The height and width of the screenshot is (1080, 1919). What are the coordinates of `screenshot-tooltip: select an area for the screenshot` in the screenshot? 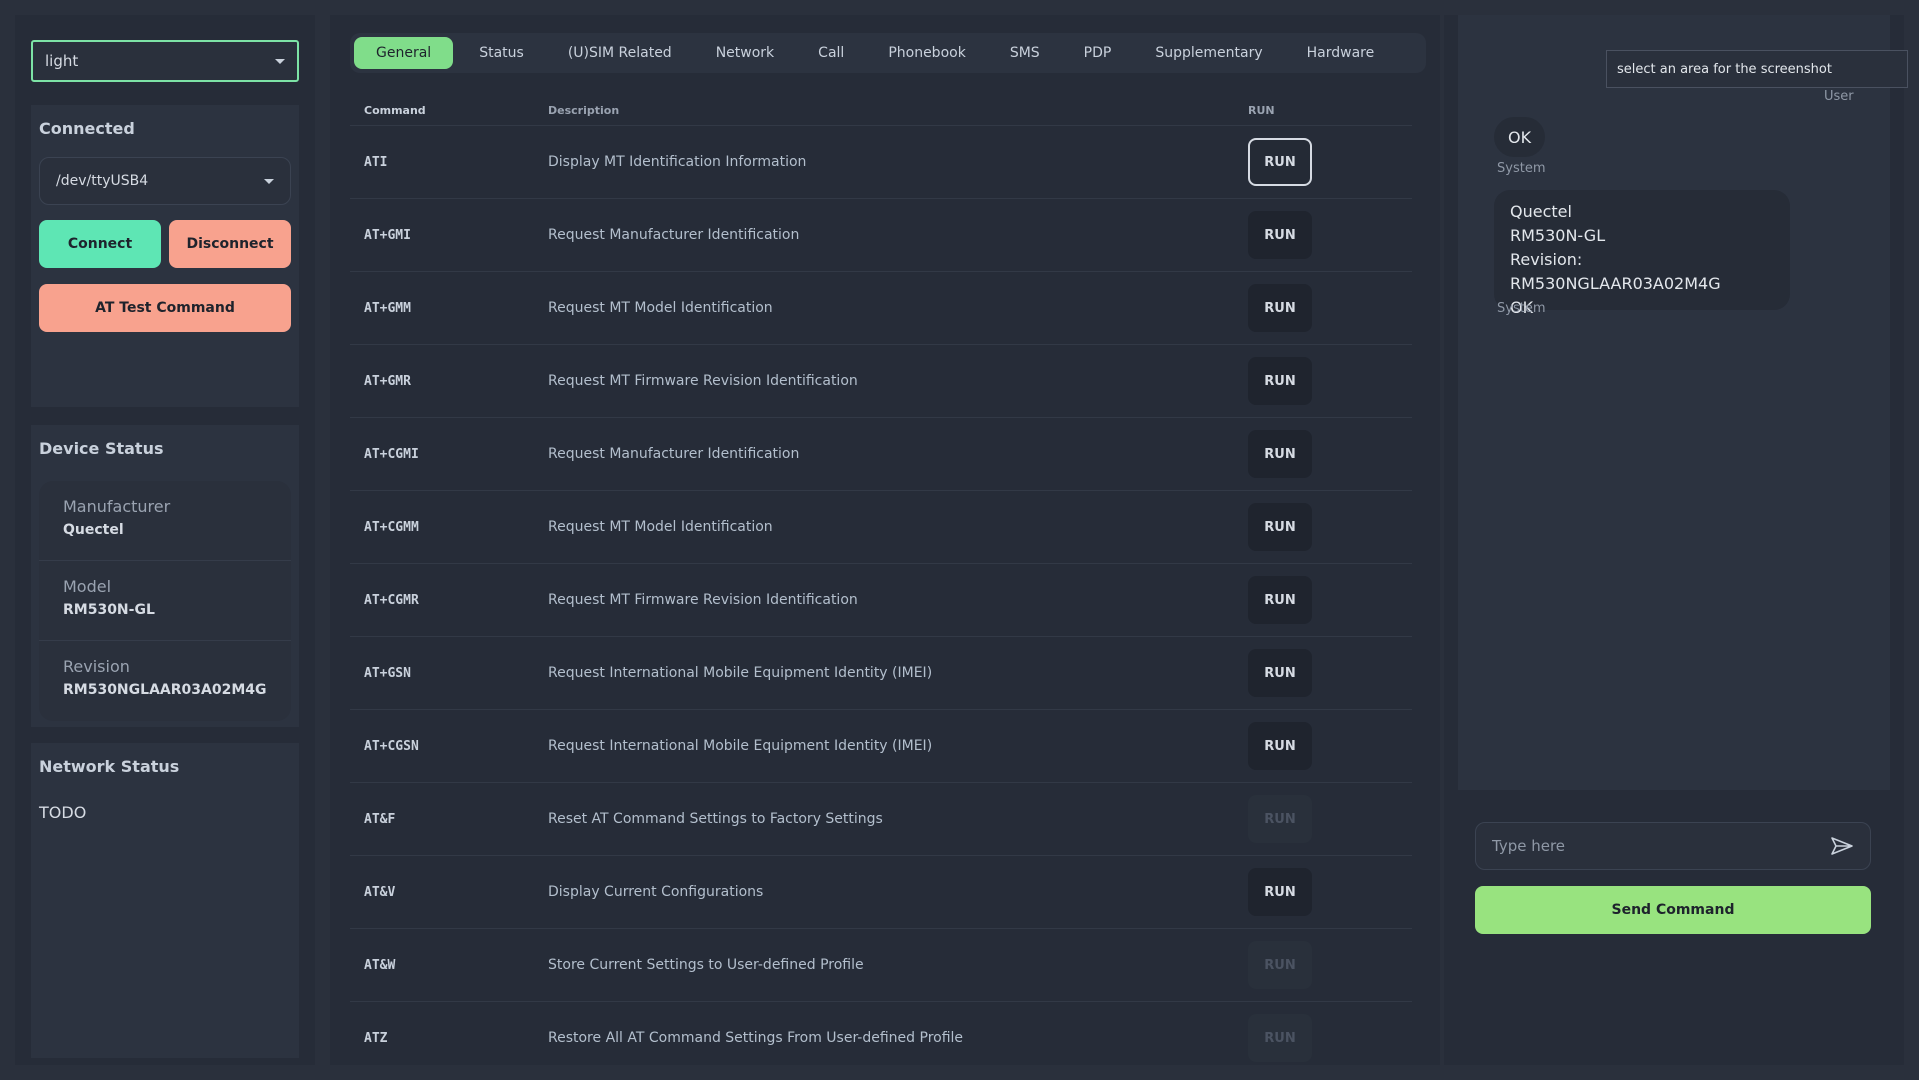 It's located at (1757, 69).